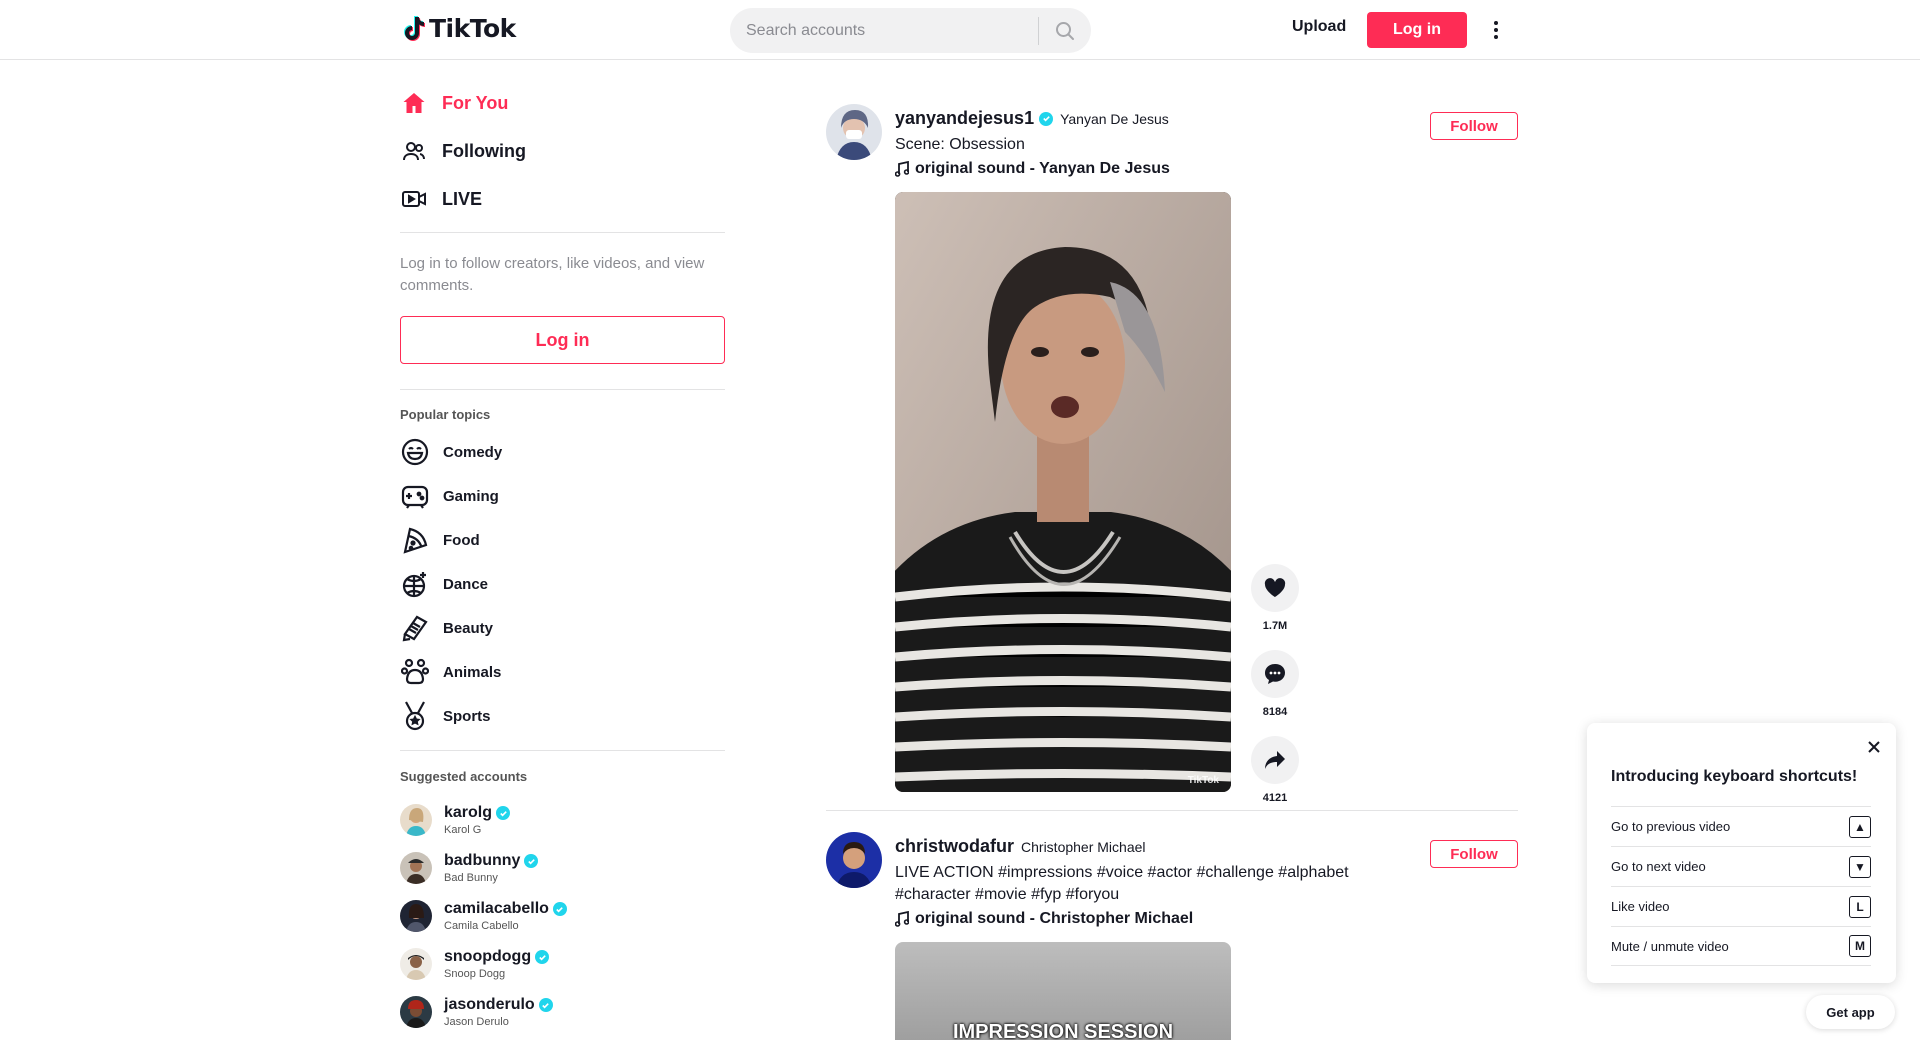 This screenshot has height=1040, width=1920. Describe the element at coordinates (1860, 866) in the screenshot. I see `arrow-down-key-icon: ▼` at that location.